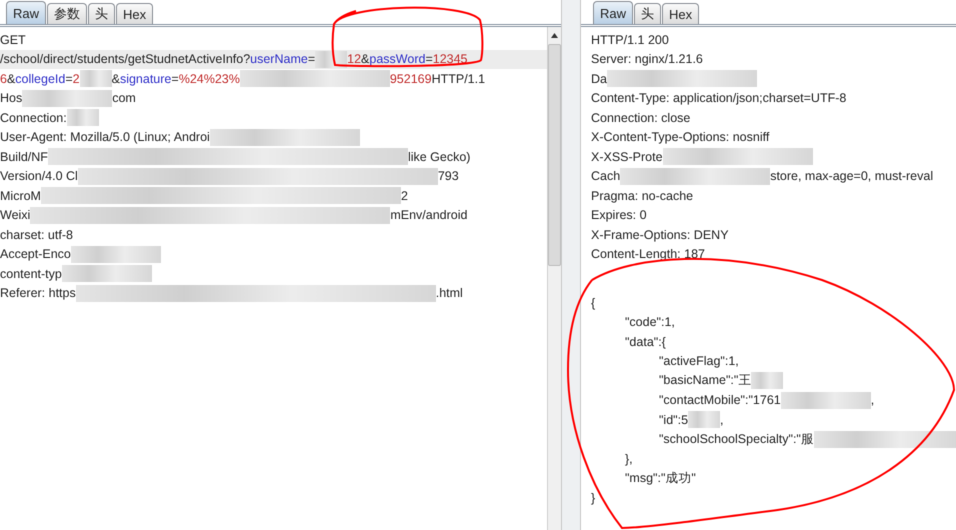 Image resolution: width=956 pixels, height=530 pixels. Describe the element at coordinates (279, 59) in the screenshot. I see `parameter-name: userName` at that location.